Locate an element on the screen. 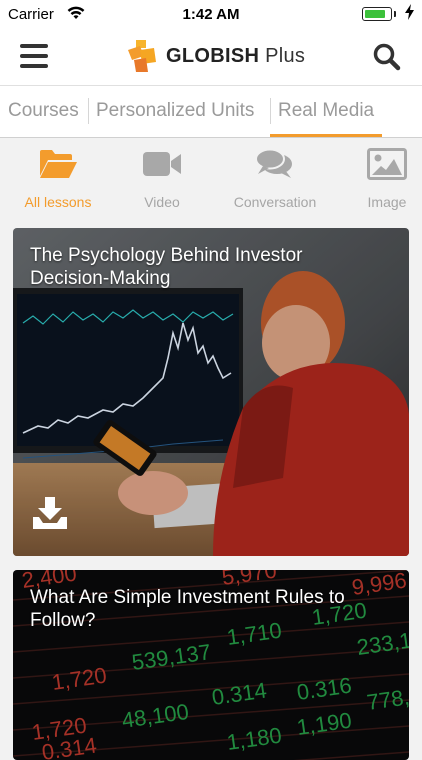 This screenshot has width=422, height=760. filter-all-lessons: All lessons is located at coordinates (58, 178).